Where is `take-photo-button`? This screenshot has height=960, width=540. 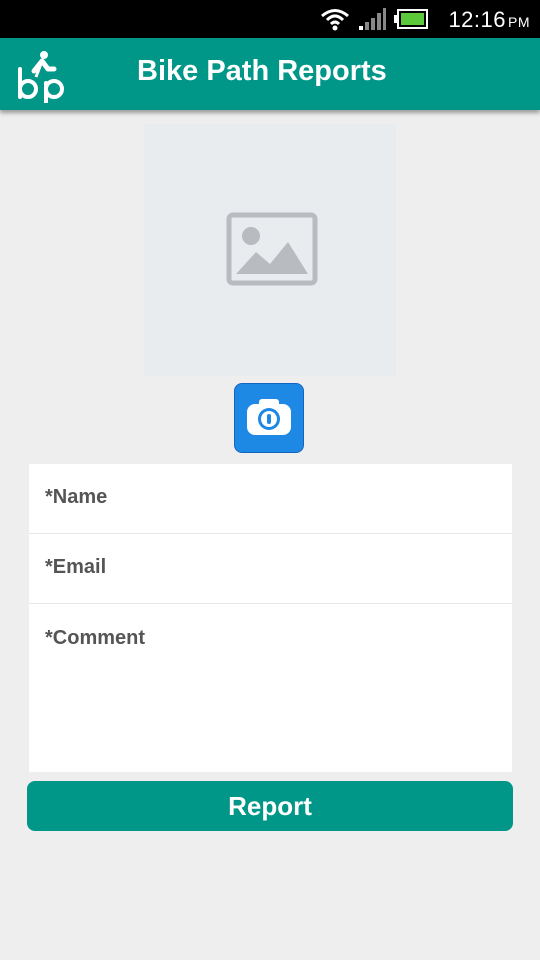 take-photo-button is located at coordinates (269, 418).